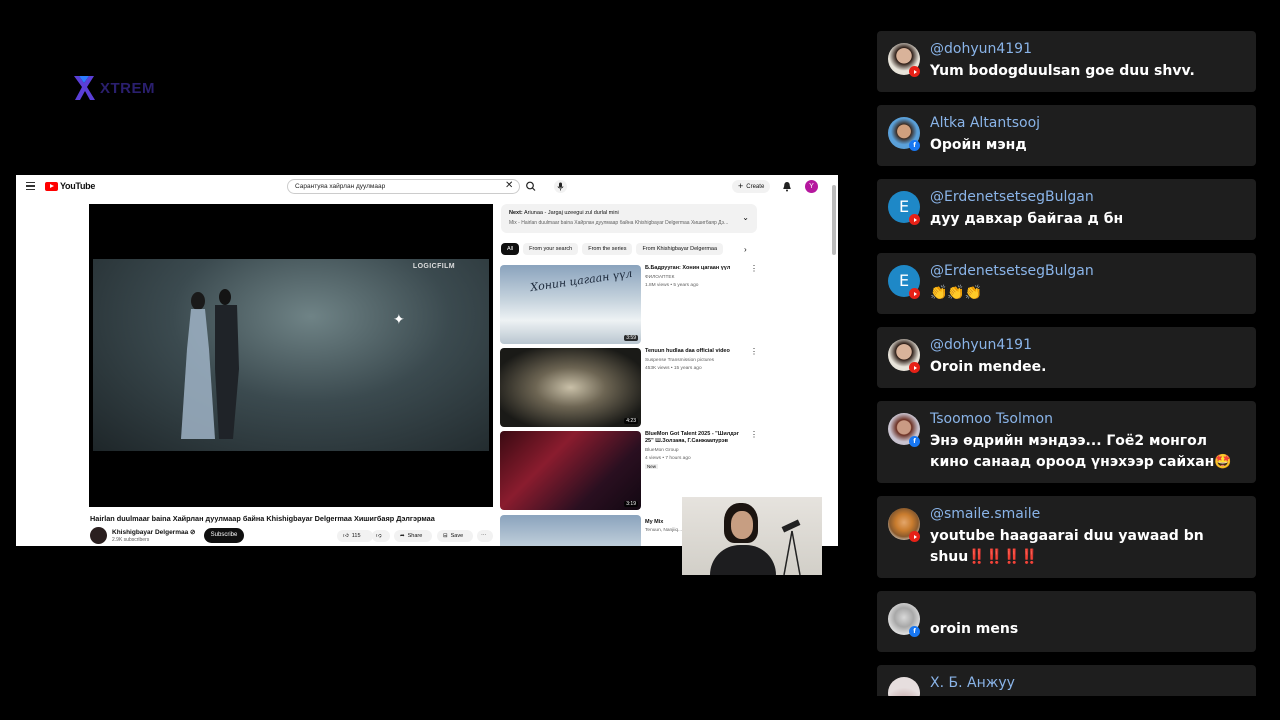 The height and width of the screenshot is (720, 1280). I want to click on recommendation-meta: 1.8M views • 5 years ago, so click(672, 285).